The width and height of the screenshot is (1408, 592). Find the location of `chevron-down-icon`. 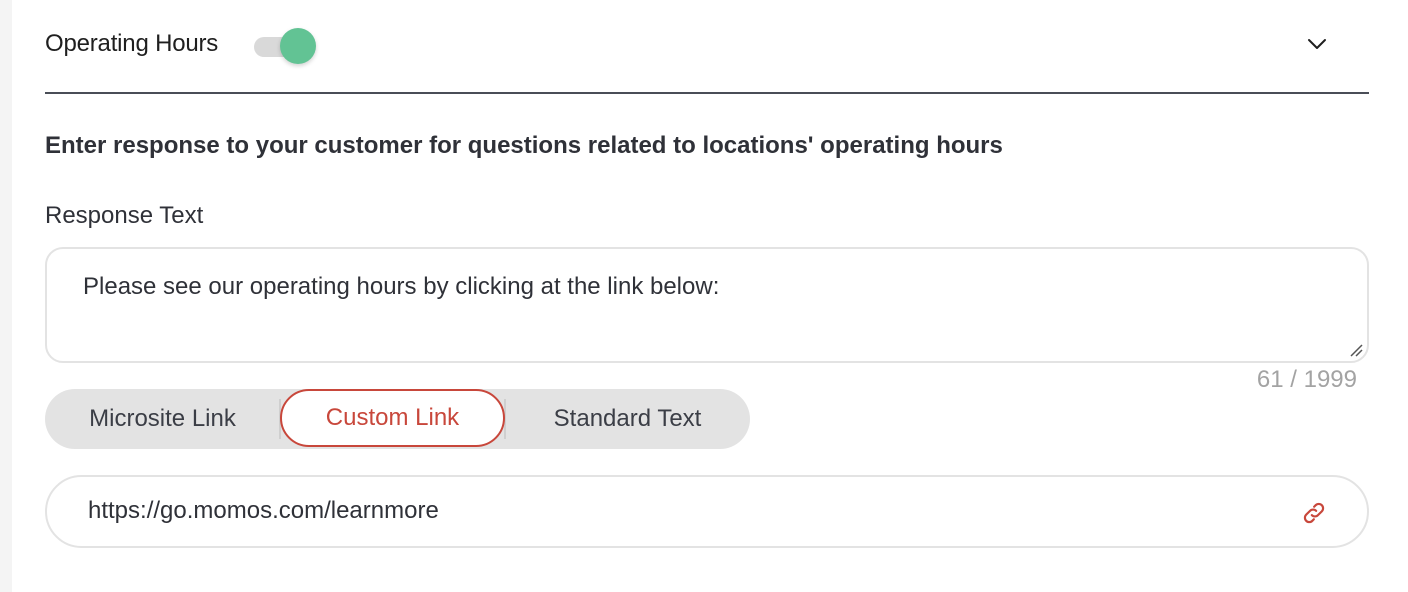

chevron-down-icon is located at coordinates (1317, 44).